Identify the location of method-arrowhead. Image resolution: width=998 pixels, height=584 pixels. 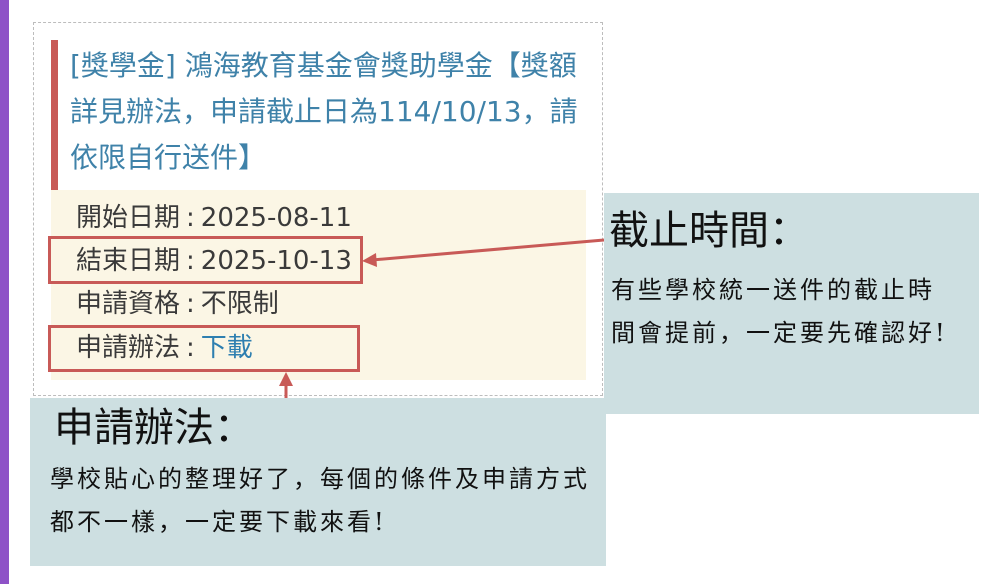
(286, 379).